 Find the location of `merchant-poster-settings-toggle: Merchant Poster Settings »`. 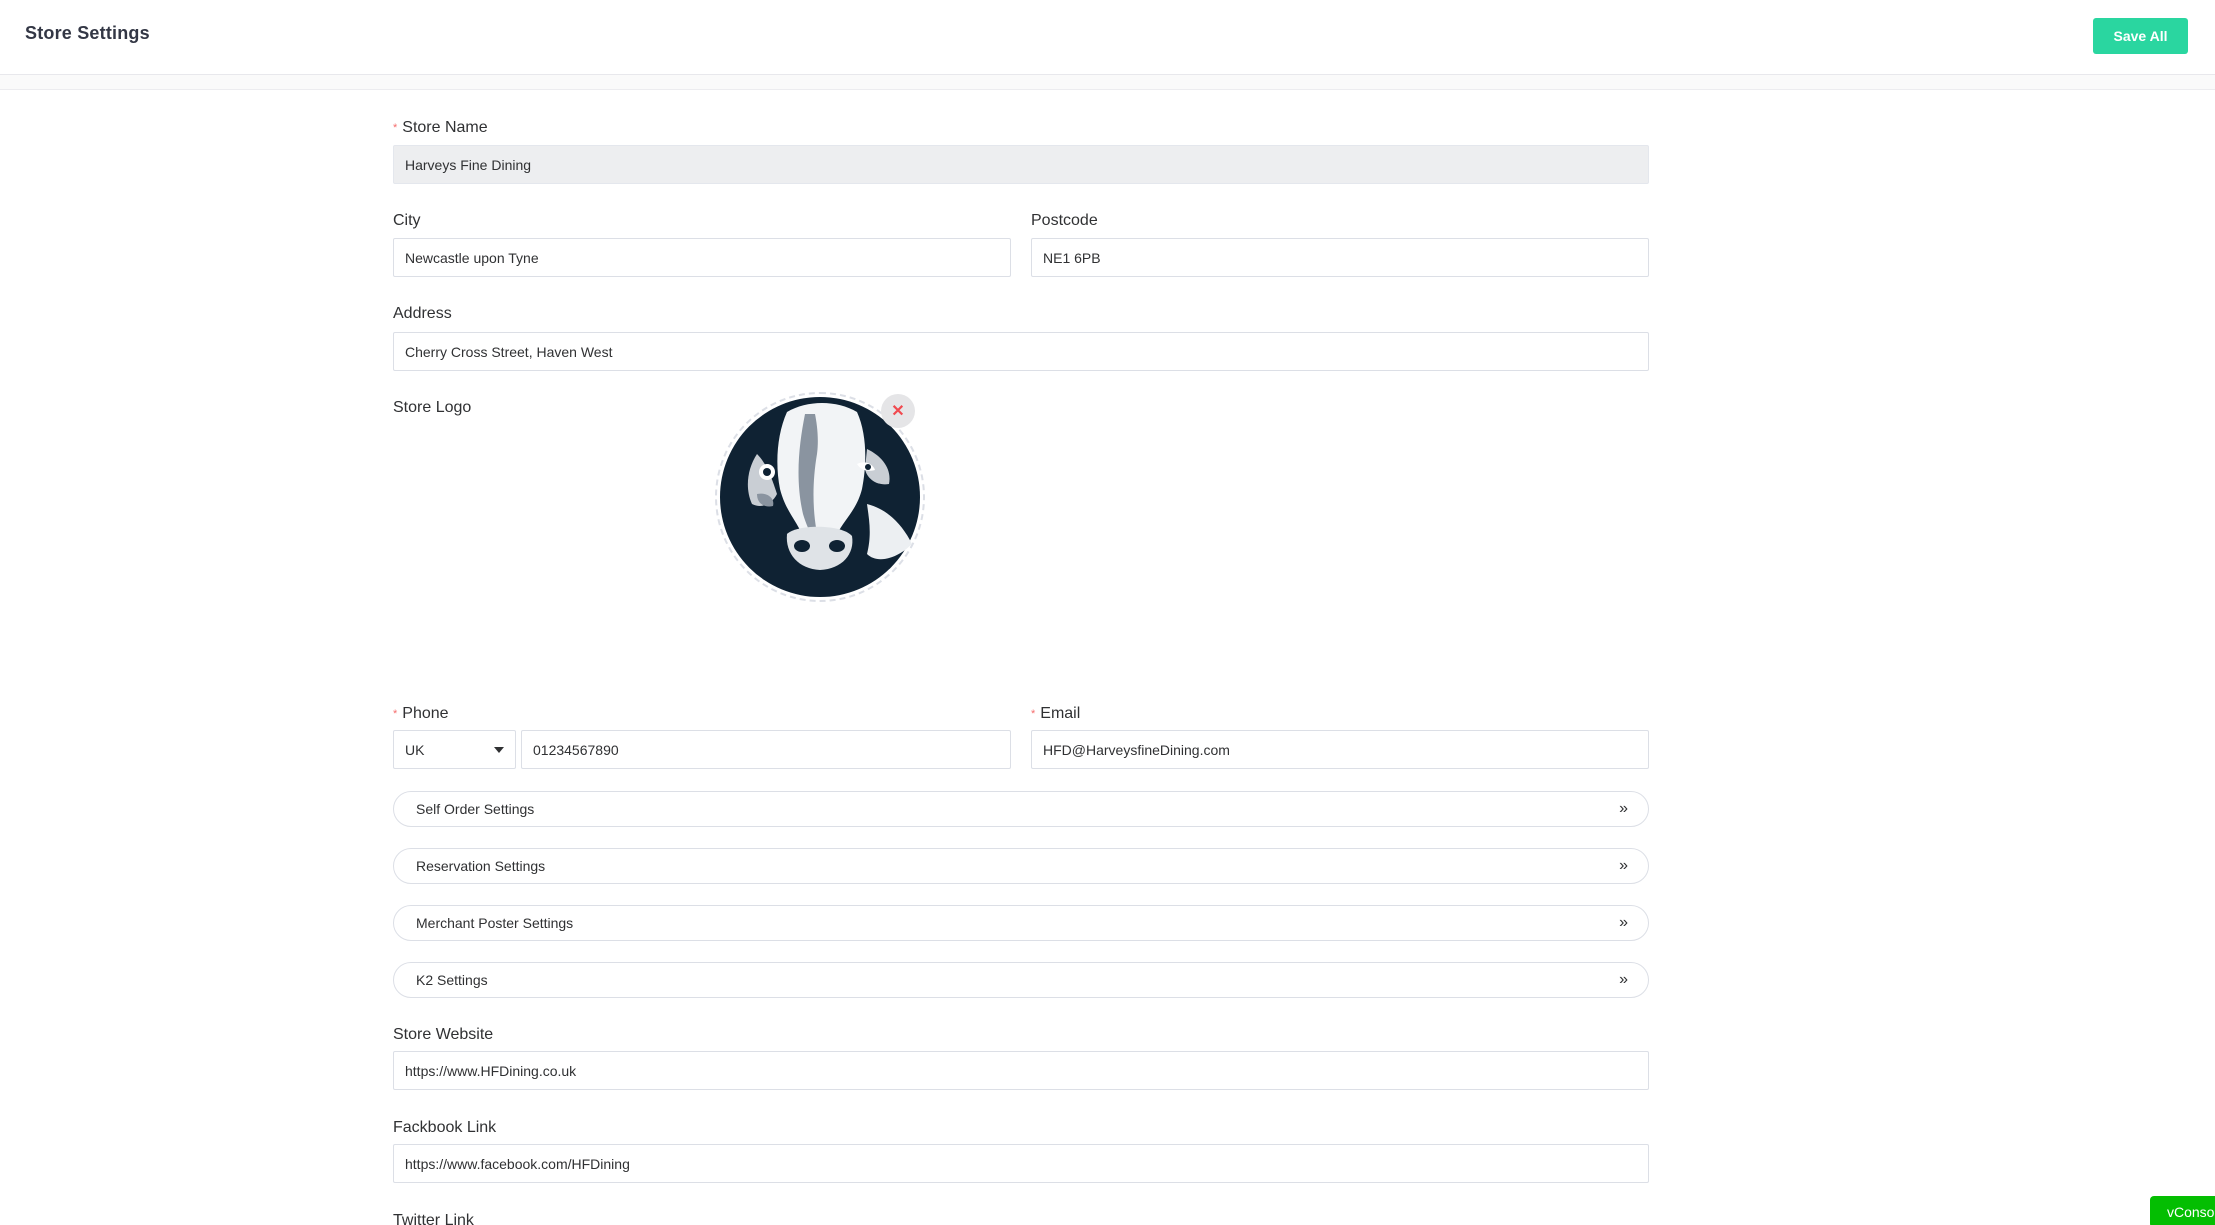

merchant-poster-settings-toggle: Merchant Poster Settings » is located at coordinates (1021, 923).